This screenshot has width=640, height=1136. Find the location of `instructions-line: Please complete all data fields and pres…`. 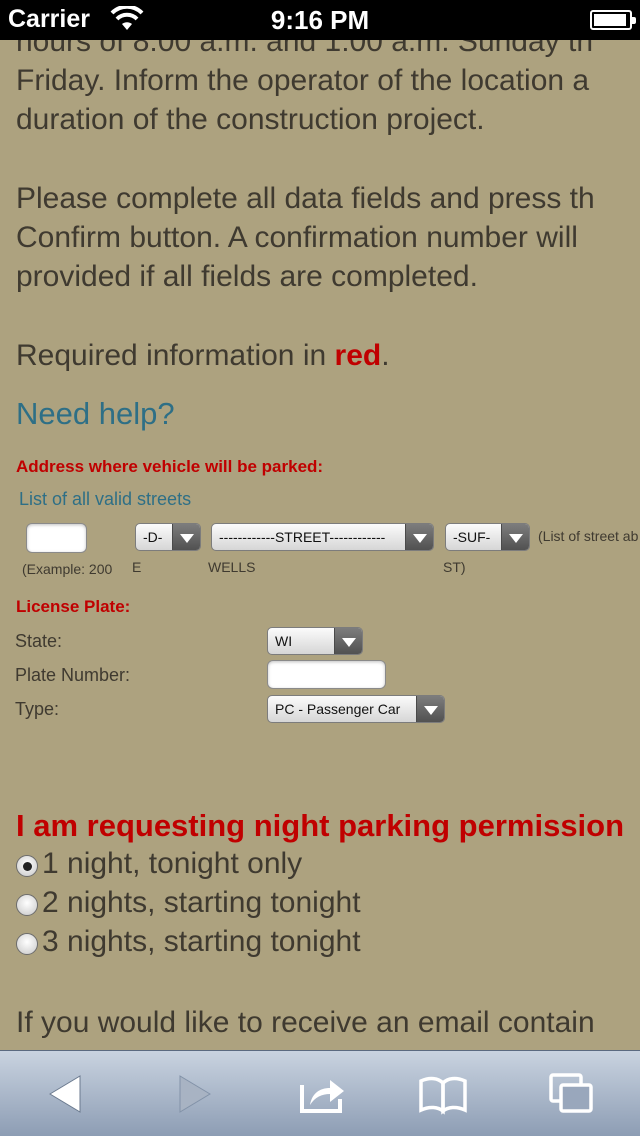

instructions-line: Please complete all data fields and pres… is located at coordinates (305, 198).